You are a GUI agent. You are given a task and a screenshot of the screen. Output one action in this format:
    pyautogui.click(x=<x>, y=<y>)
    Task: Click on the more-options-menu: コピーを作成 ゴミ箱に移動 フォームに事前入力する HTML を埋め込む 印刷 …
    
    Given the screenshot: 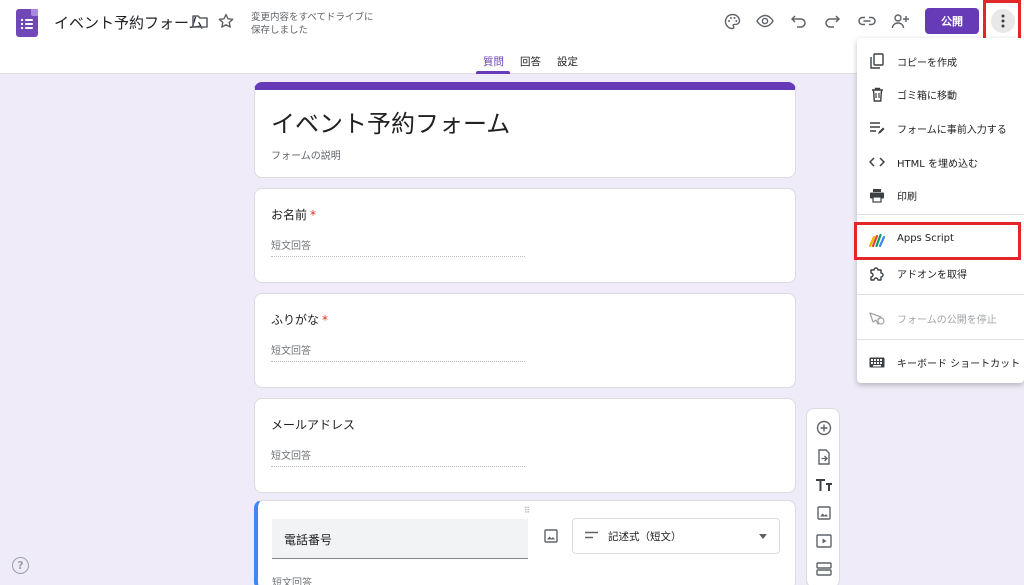 What is the action you would take?
    pyautogui.click(x=940, y=210)
    